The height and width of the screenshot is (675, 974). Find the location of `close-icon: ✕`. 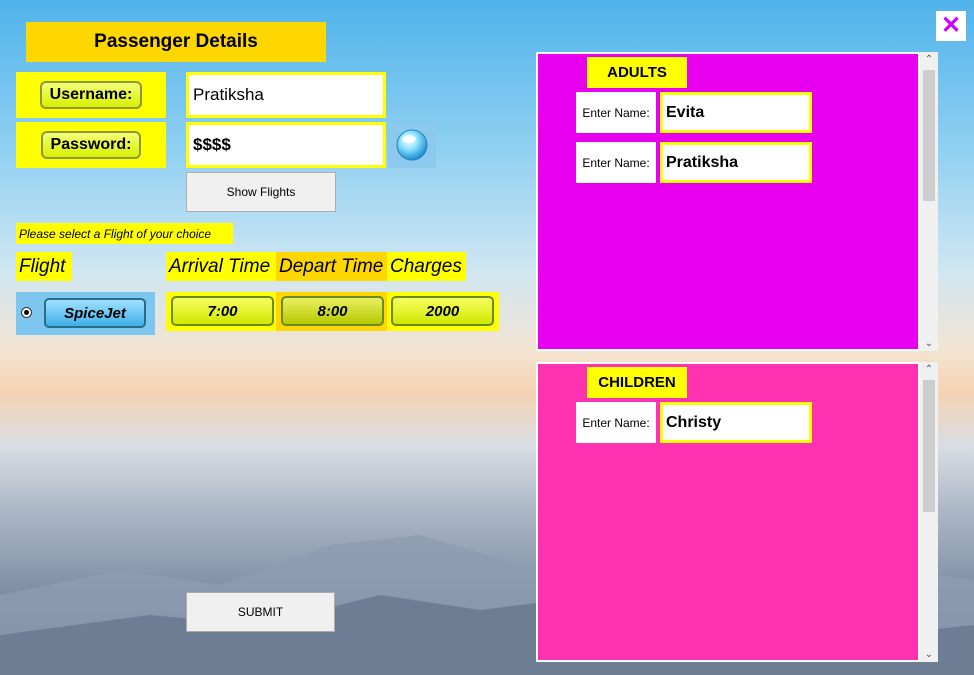

close-icon: ✕ is located at coordinates (951, 25).